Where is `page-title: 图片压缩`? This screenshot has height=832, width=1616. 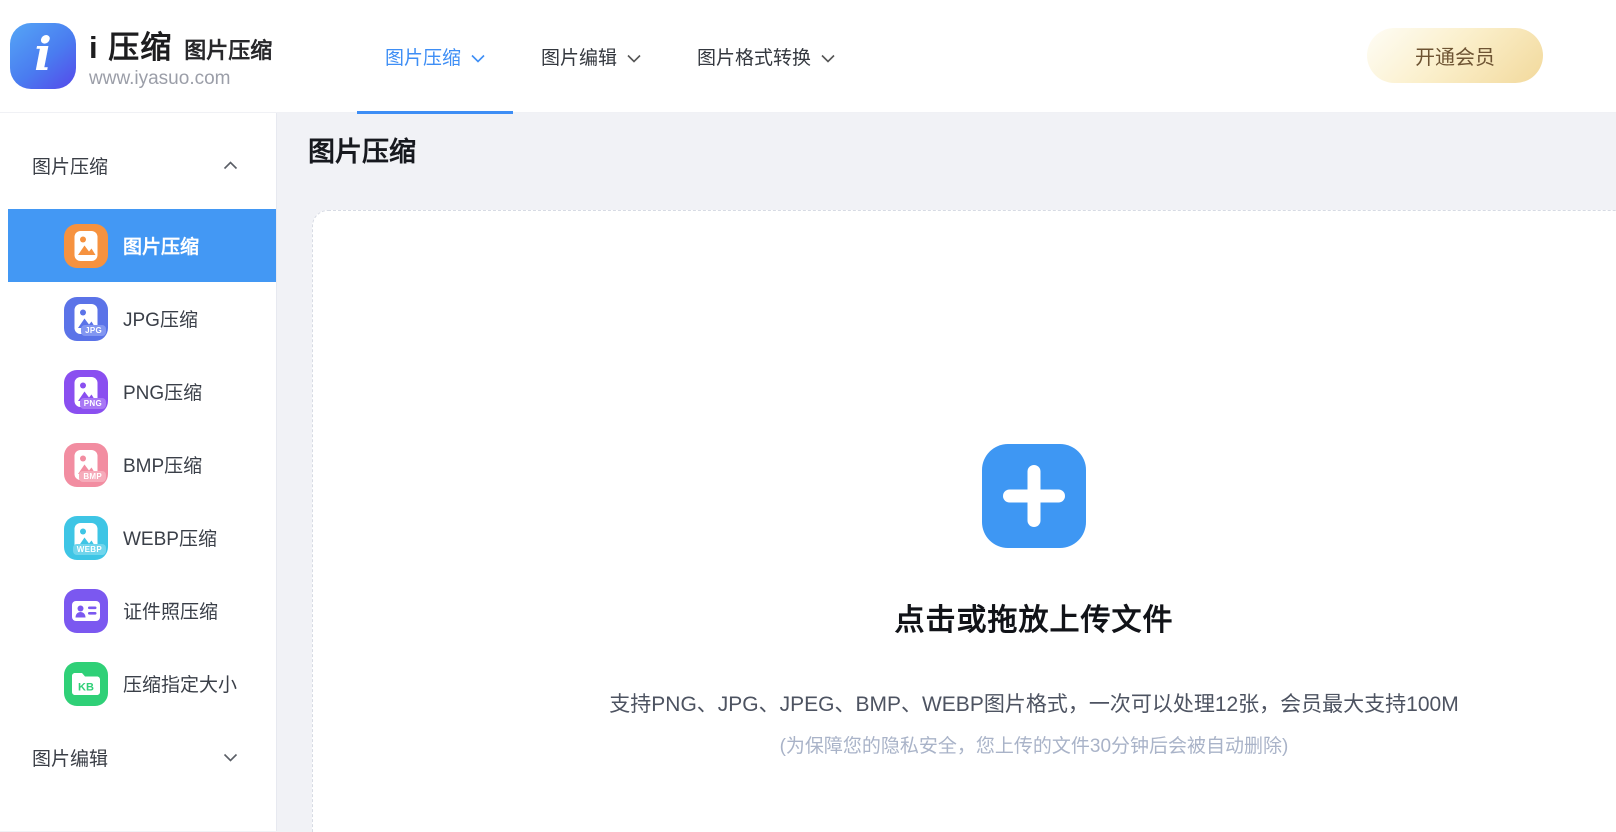
page-title: 图片压缩 is located at coordinates (362, 152).